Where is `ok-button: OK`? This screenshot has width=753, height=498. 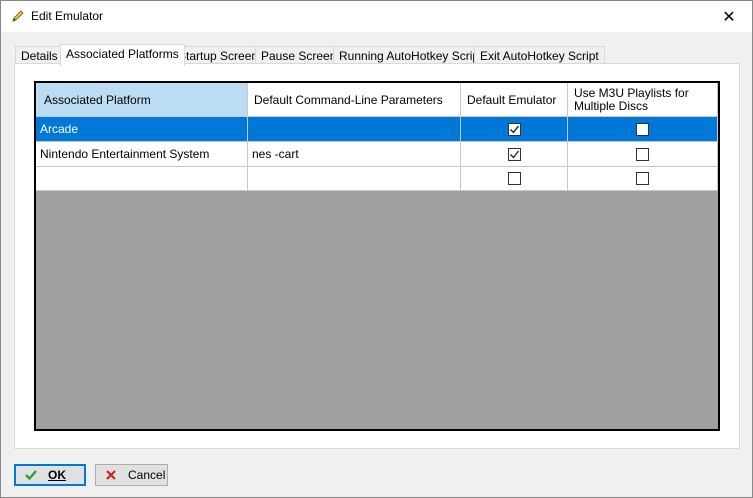
ok-button: OK is located at coordinates (50, 475).